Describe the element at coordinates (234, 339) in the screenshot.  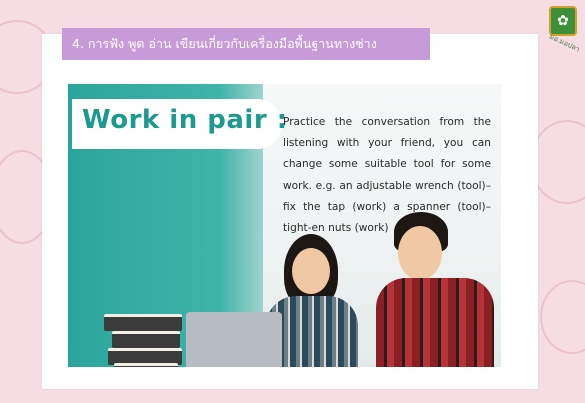
I see `laptop` at that location.